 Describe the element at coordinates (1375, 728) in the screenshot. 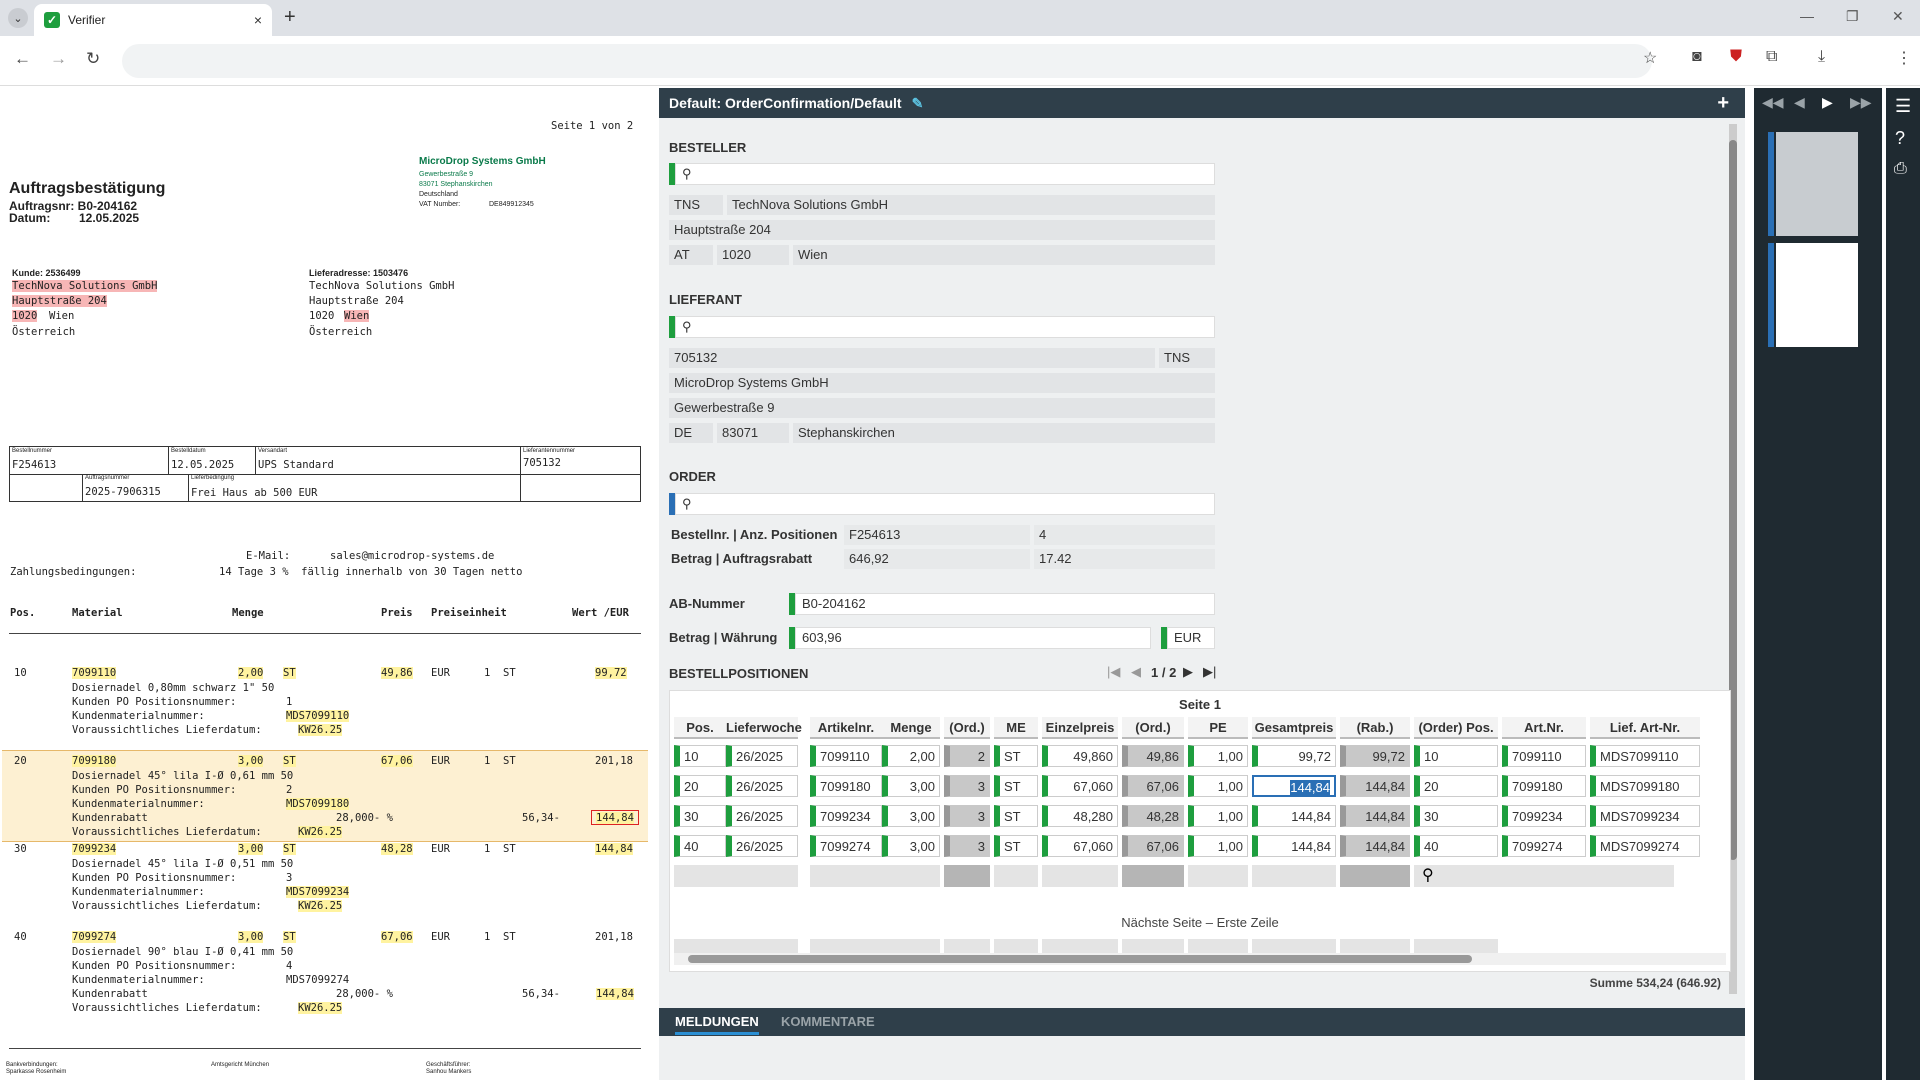

I see `grid-header-10: (Rab.)` at that location.